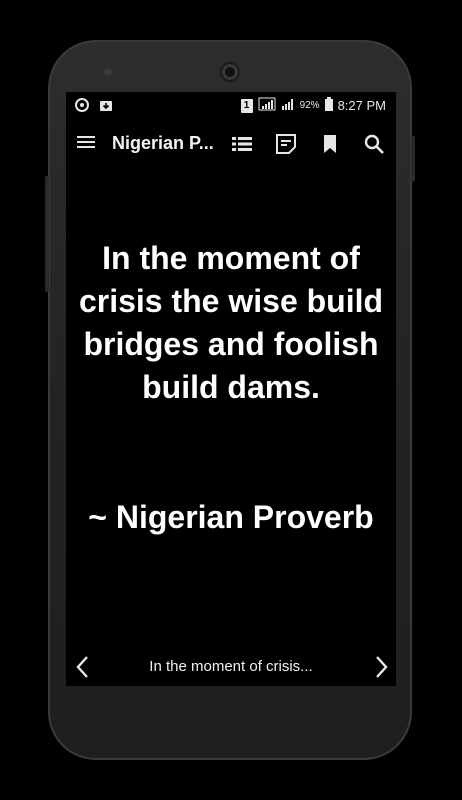  I want to click on sync-icon, so click(82, 106).